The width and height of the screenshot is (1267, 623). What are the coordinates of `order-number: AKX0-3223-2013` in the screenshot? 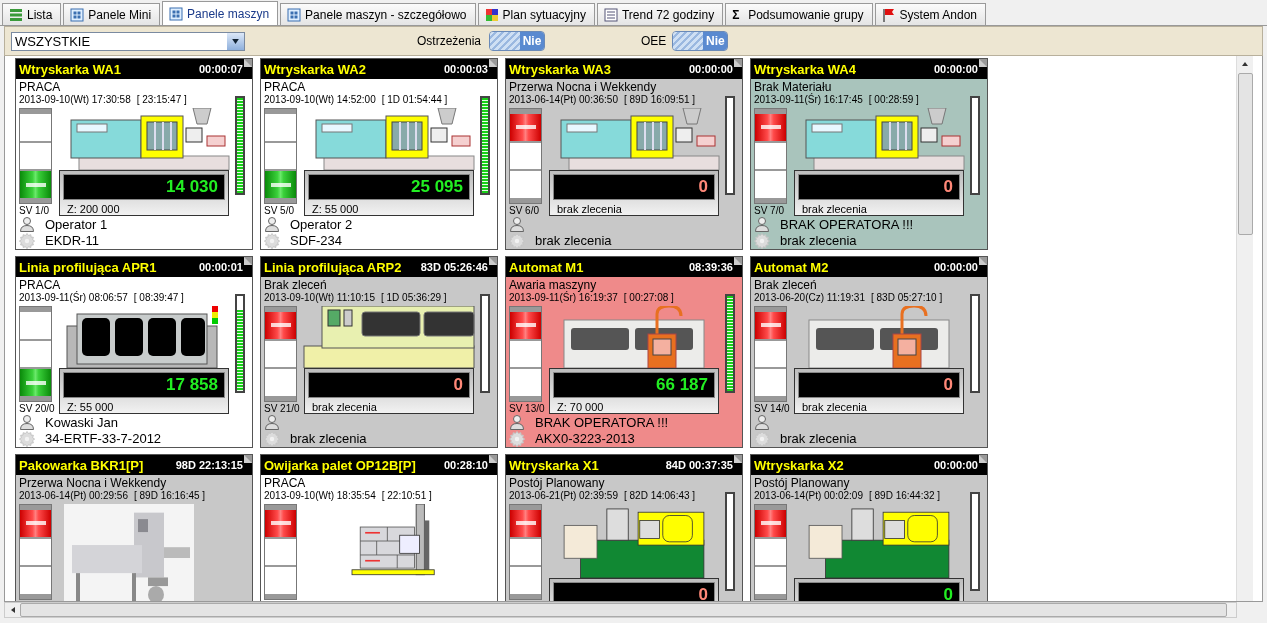 It's located at (585, 439).